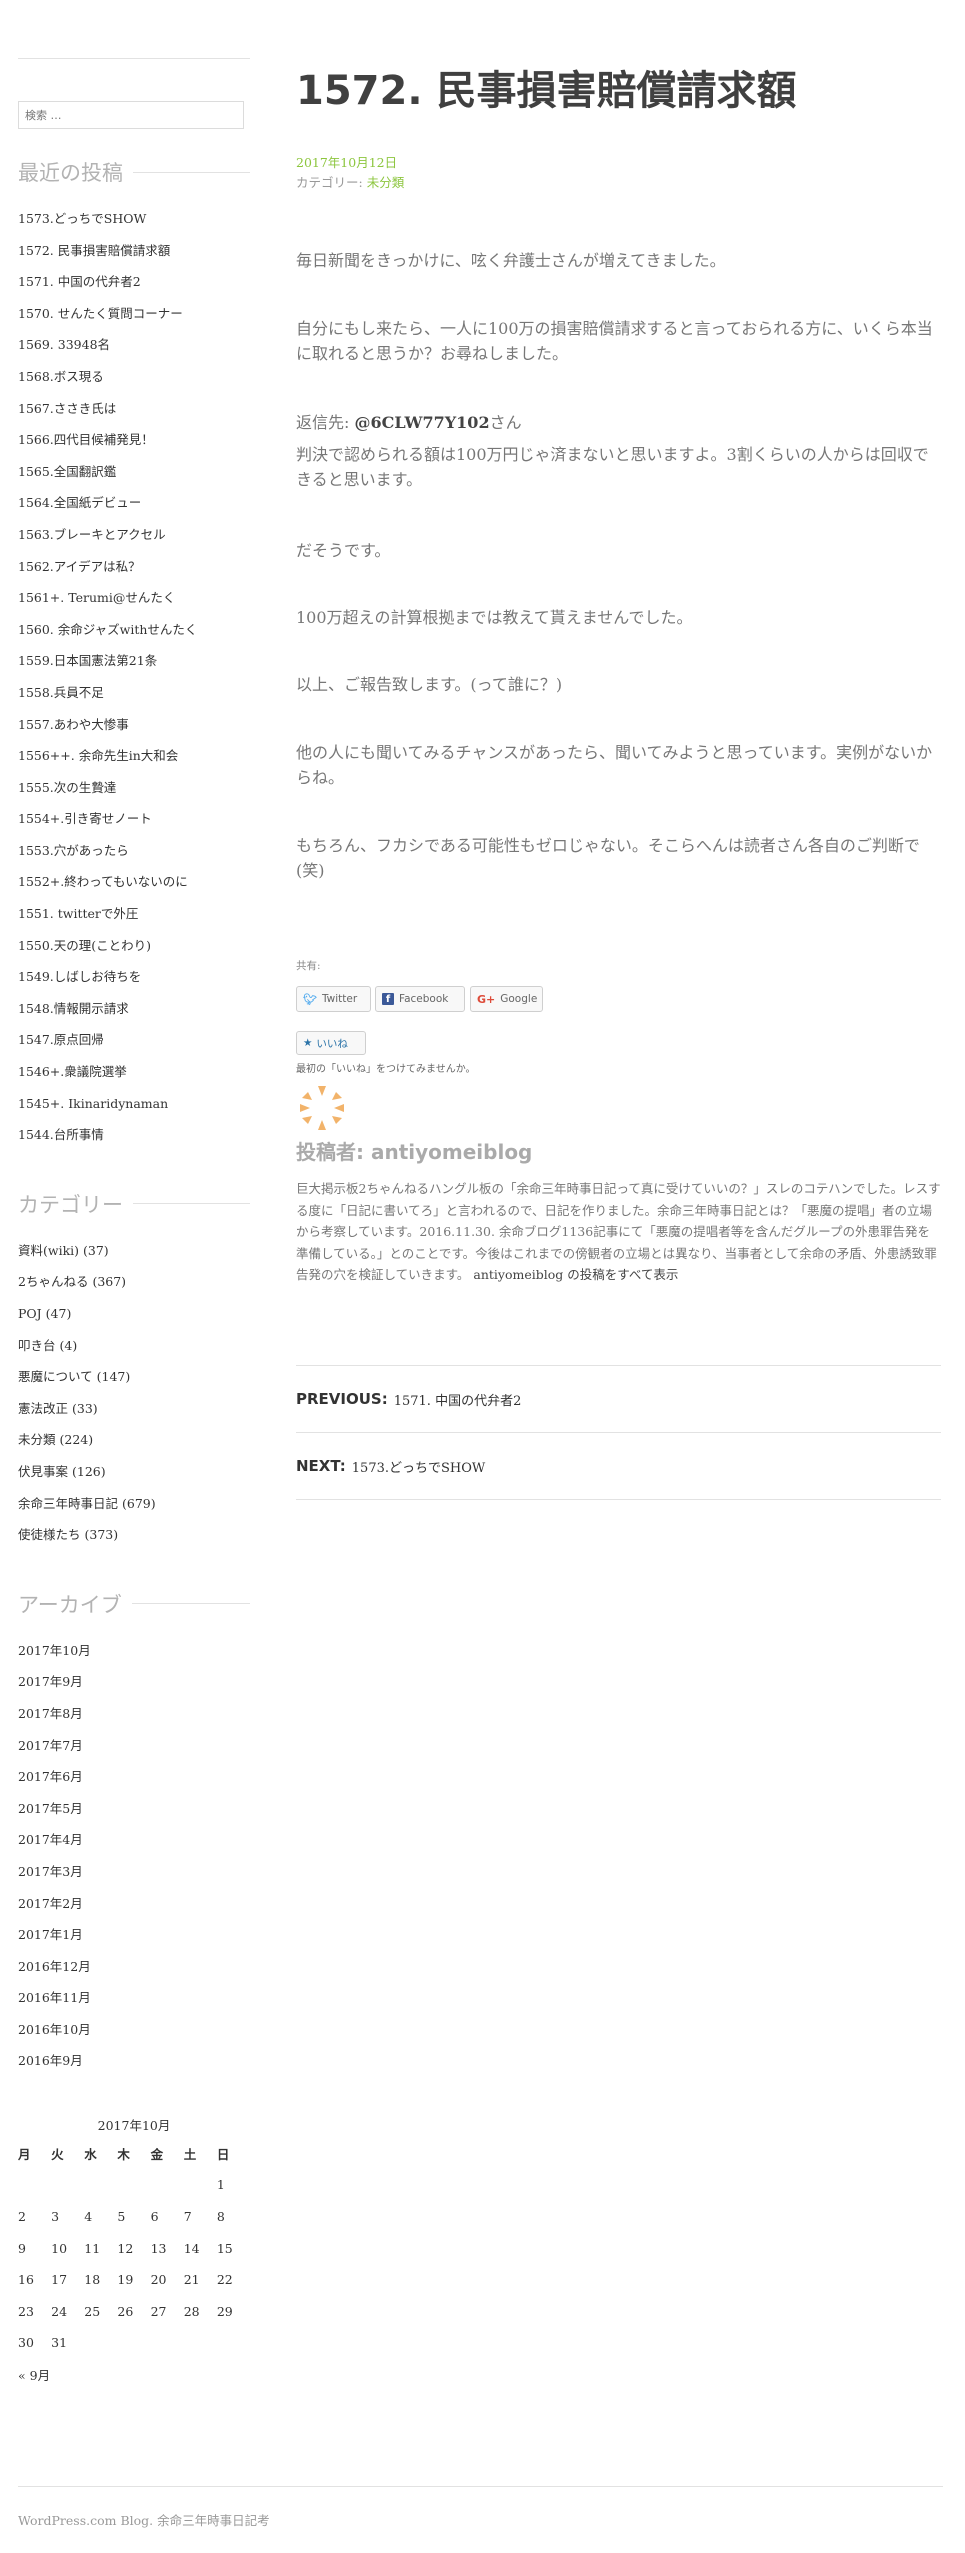 The width and height of the screenshot is (965, 2553). What do you see at coordinates (30, 1313) in the screenshot?
I see `category-link: POJ` at bounding box center [30, 1313].